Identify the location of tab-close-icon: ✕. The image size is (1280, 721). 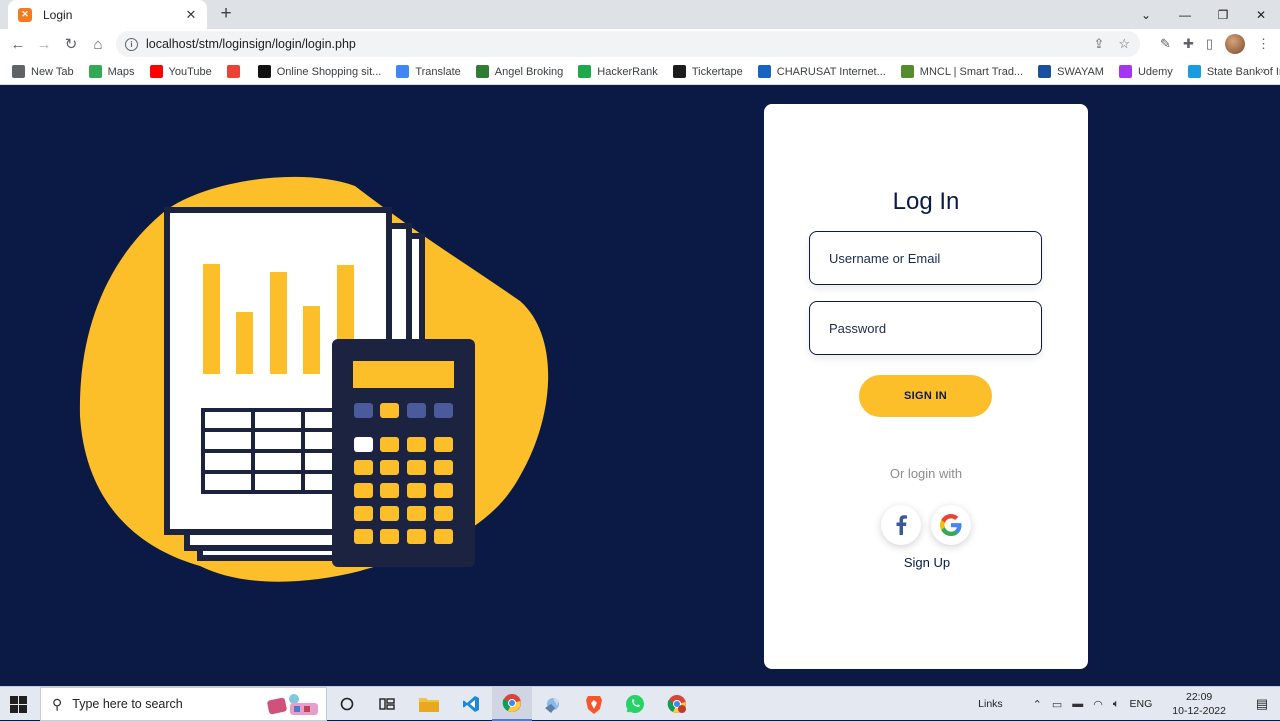
(191, 15).